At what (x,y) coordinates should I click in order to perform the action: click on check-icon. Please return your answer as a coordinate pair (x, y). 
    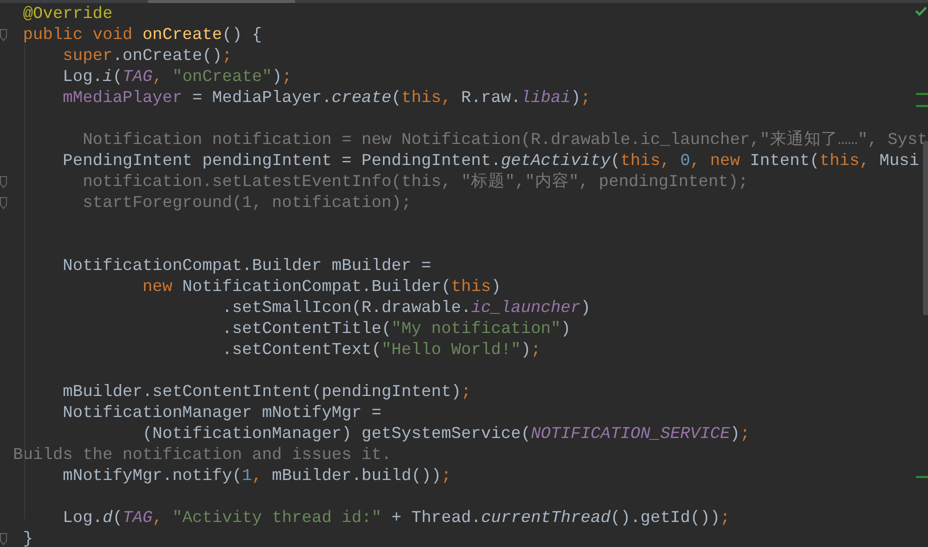
    Looking at the image, I should click on (921, 11).